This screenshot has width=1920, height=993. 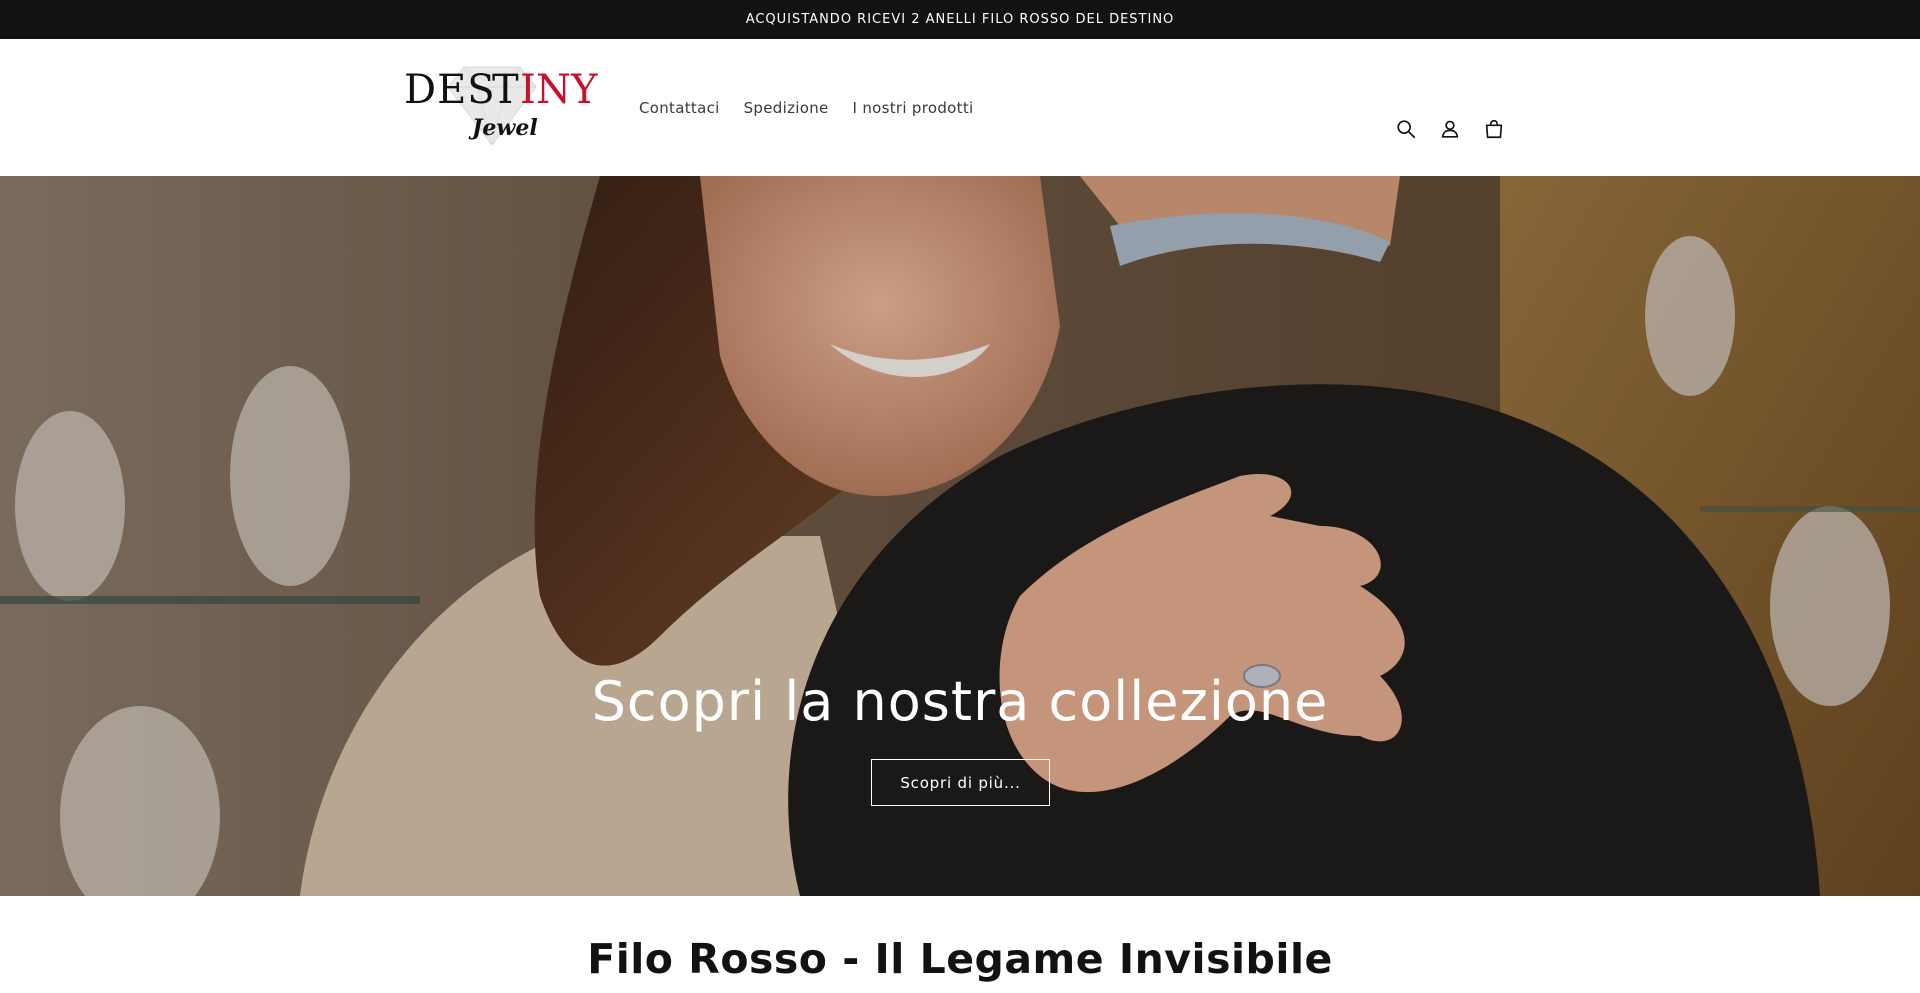 I want to click on section-title: Filo Rosso - Il Legame Invisibile, so click(x=960, y=959).